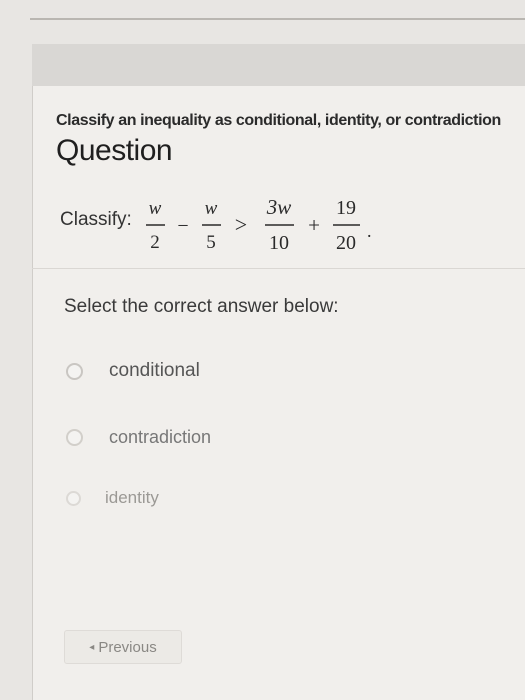 This screenshot has width=525, height=700. I want to click on fraction-2-numerator: w, so click(211, 208).